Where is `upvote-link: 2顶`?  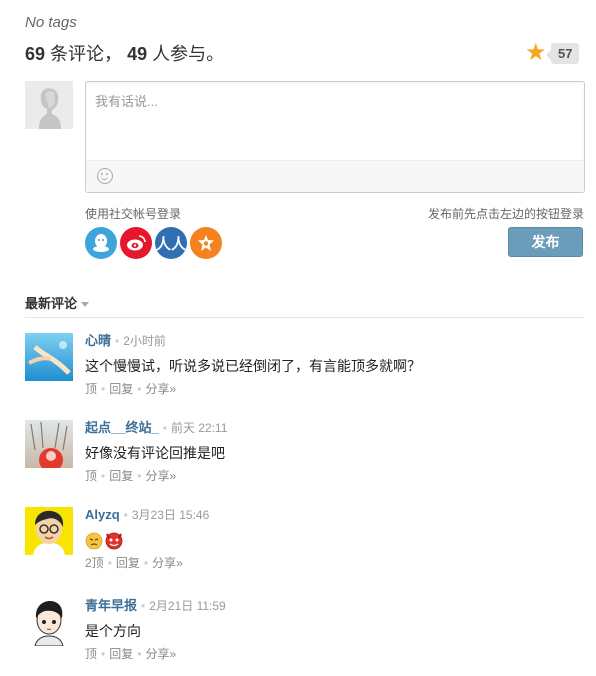 upvote-link: 2顶 is located at coordinates (94, 563).